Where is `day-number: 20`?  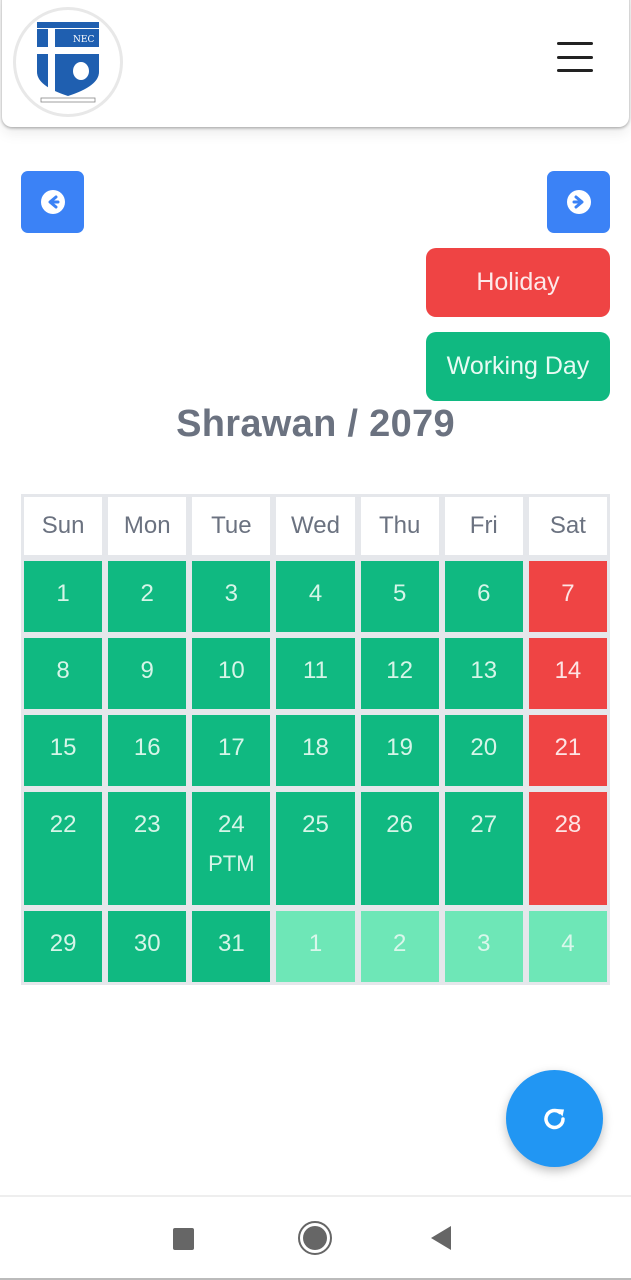 day-number: 20 is located at coordinates (484, 747).